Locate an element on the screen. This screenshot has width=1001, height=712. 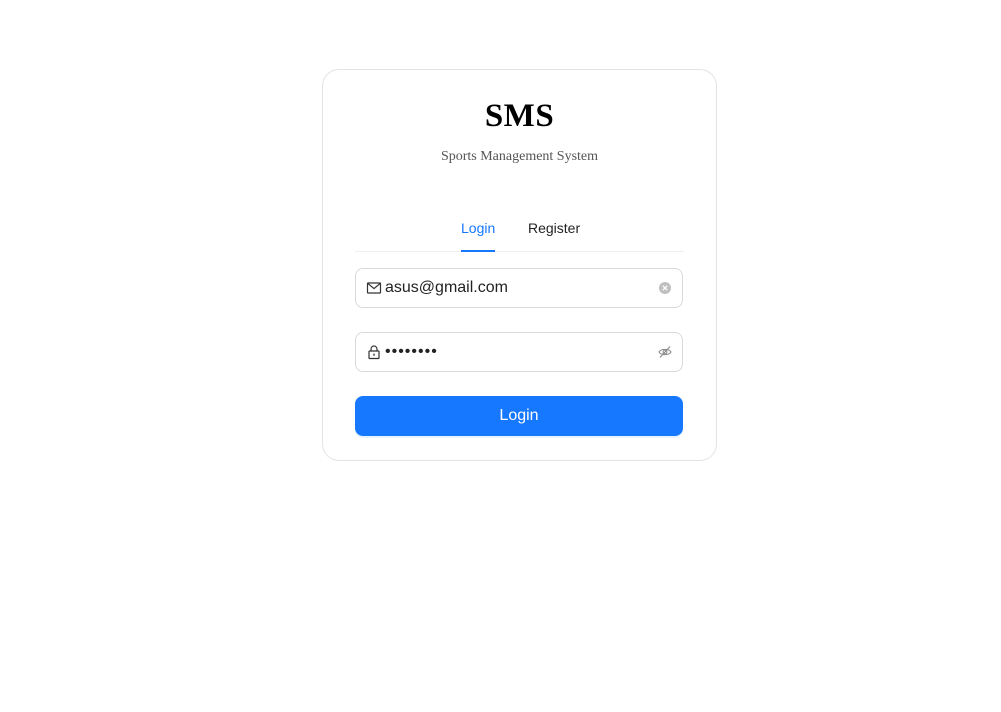
password-input is located at coordinates (517, 352).